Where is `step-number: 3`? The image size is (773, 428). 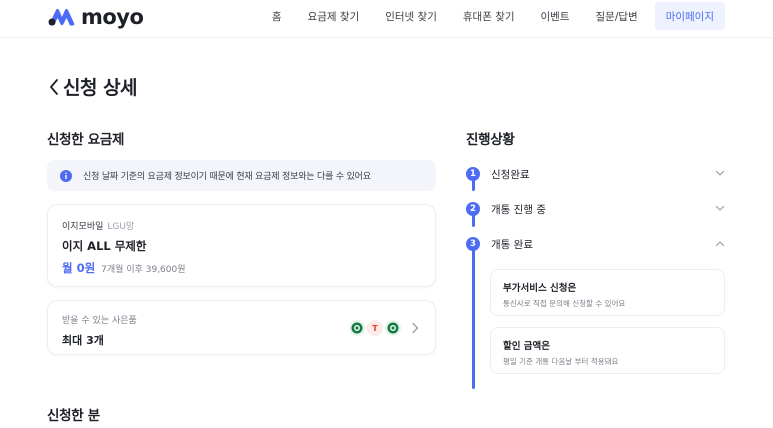 step-number: 3 is located at coordinates (473, 244).